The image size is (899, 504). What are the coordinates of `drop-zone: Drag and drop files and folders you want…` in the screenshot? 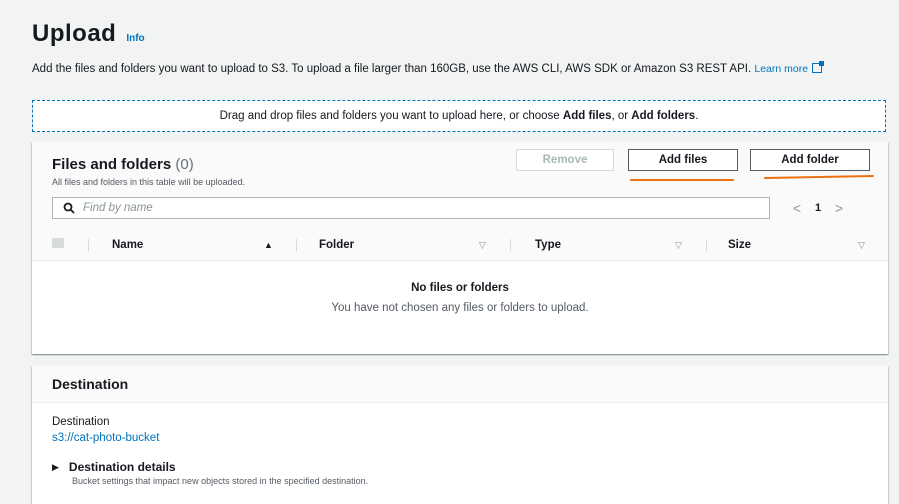 It's located at (459, 116).